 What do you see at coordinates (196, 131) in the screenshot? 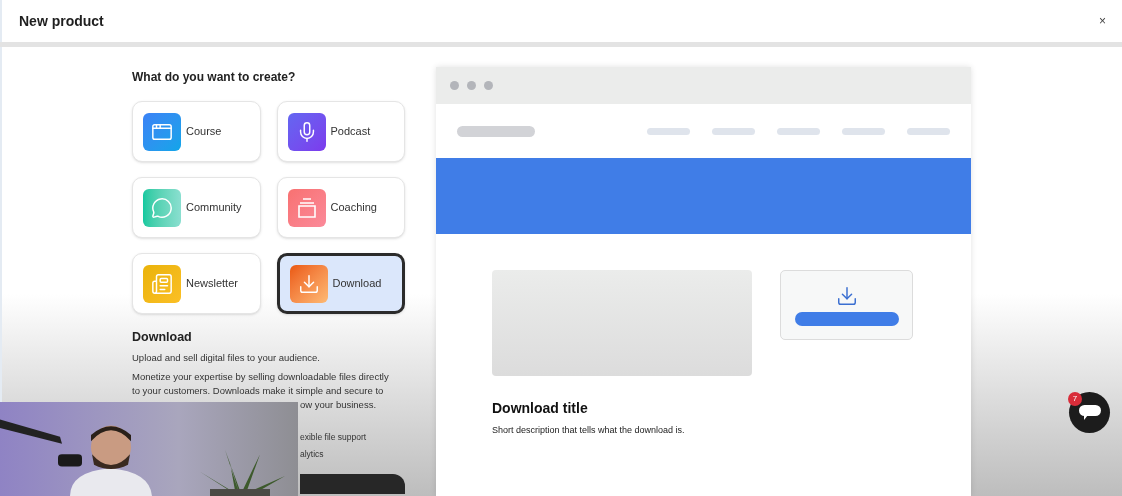
I see `product-option: Course` at bounding box center [196, 131].